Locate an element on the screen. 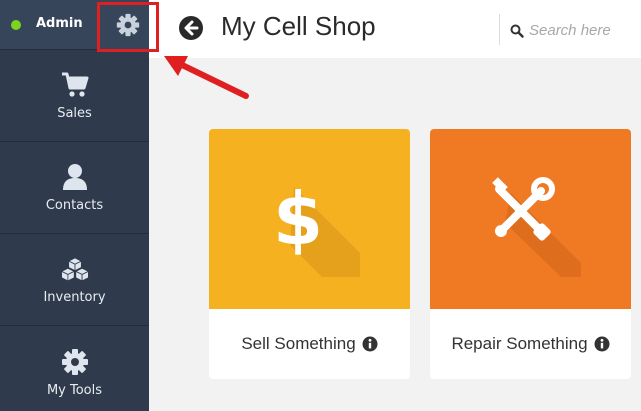 This screenshot has width=641, height=411. cart-icon is located at coordinates (75, 85).